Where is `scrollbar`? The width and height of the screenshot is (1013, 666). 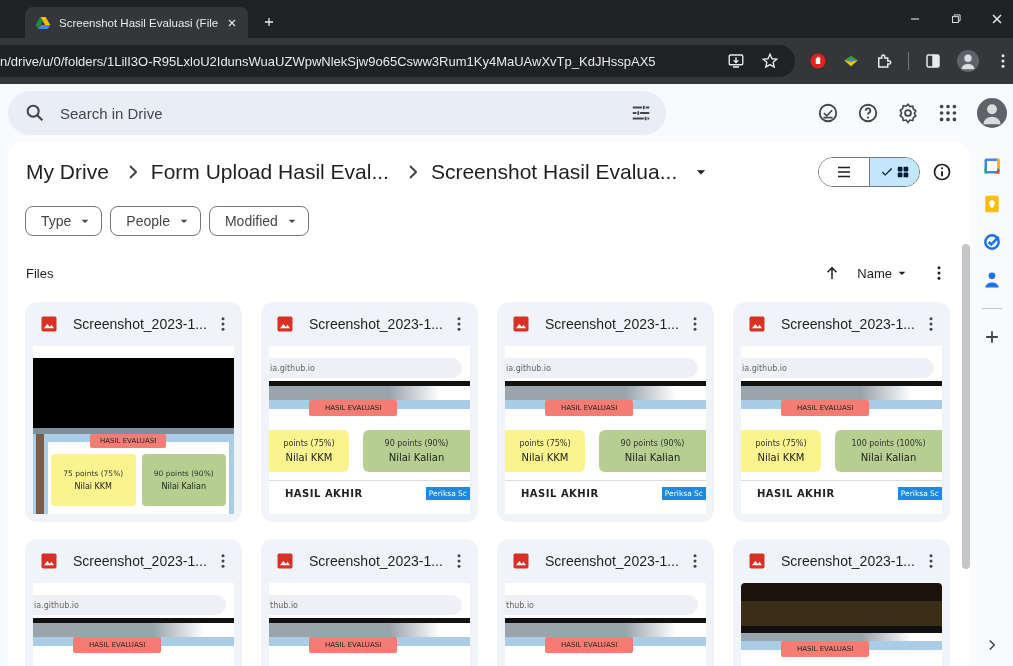 scrollbar is located at coordinates (966, 406).